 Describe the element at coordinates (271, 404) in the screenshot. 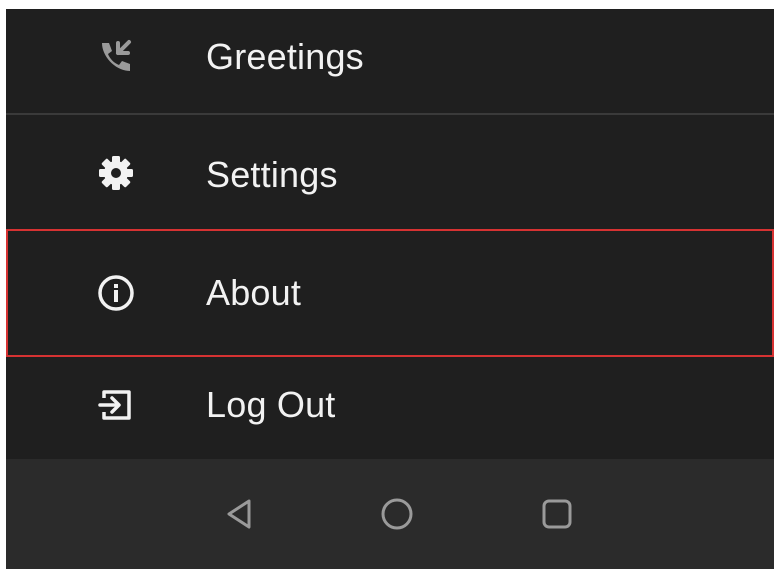

I see `menu-item-label: Log Out` at that location.